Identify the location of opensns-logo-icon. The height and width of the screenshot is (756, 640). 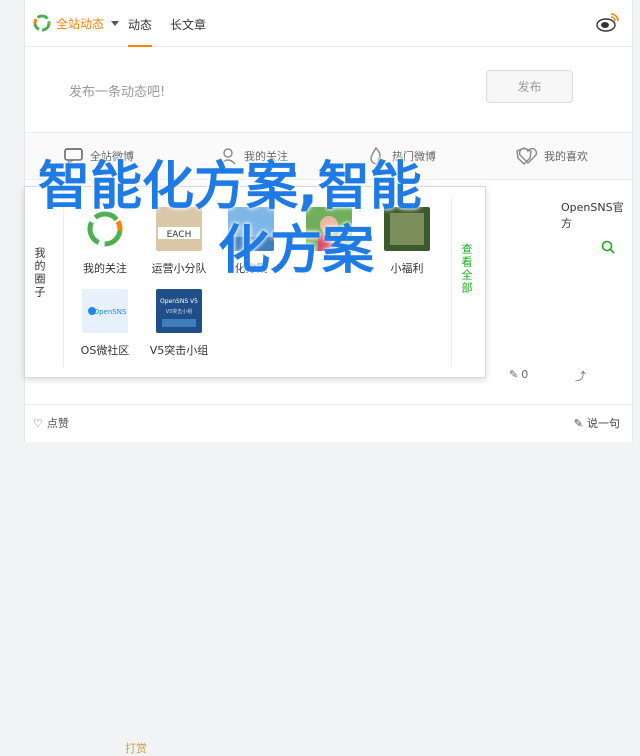
(42, 23).